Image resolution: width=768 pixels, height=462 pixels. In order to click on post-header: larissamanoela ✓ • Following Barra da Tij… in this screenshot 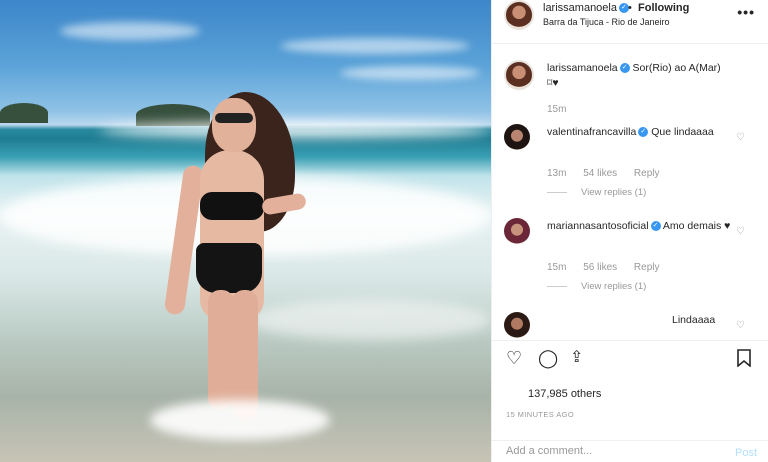, I will do `click(630, 22)`.